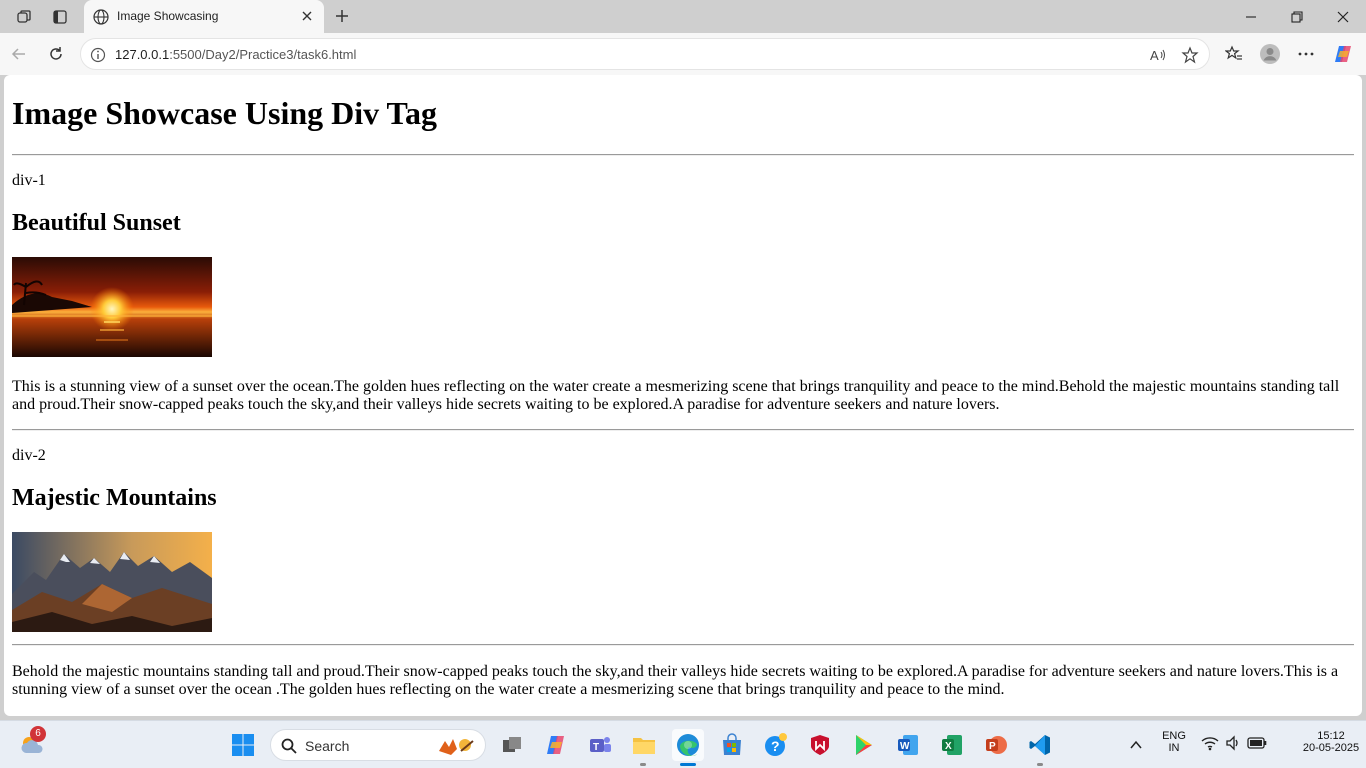 This screenshot has height=768, width=1366. I want to click on read-aloud-icon: A, so click(1158, 55).